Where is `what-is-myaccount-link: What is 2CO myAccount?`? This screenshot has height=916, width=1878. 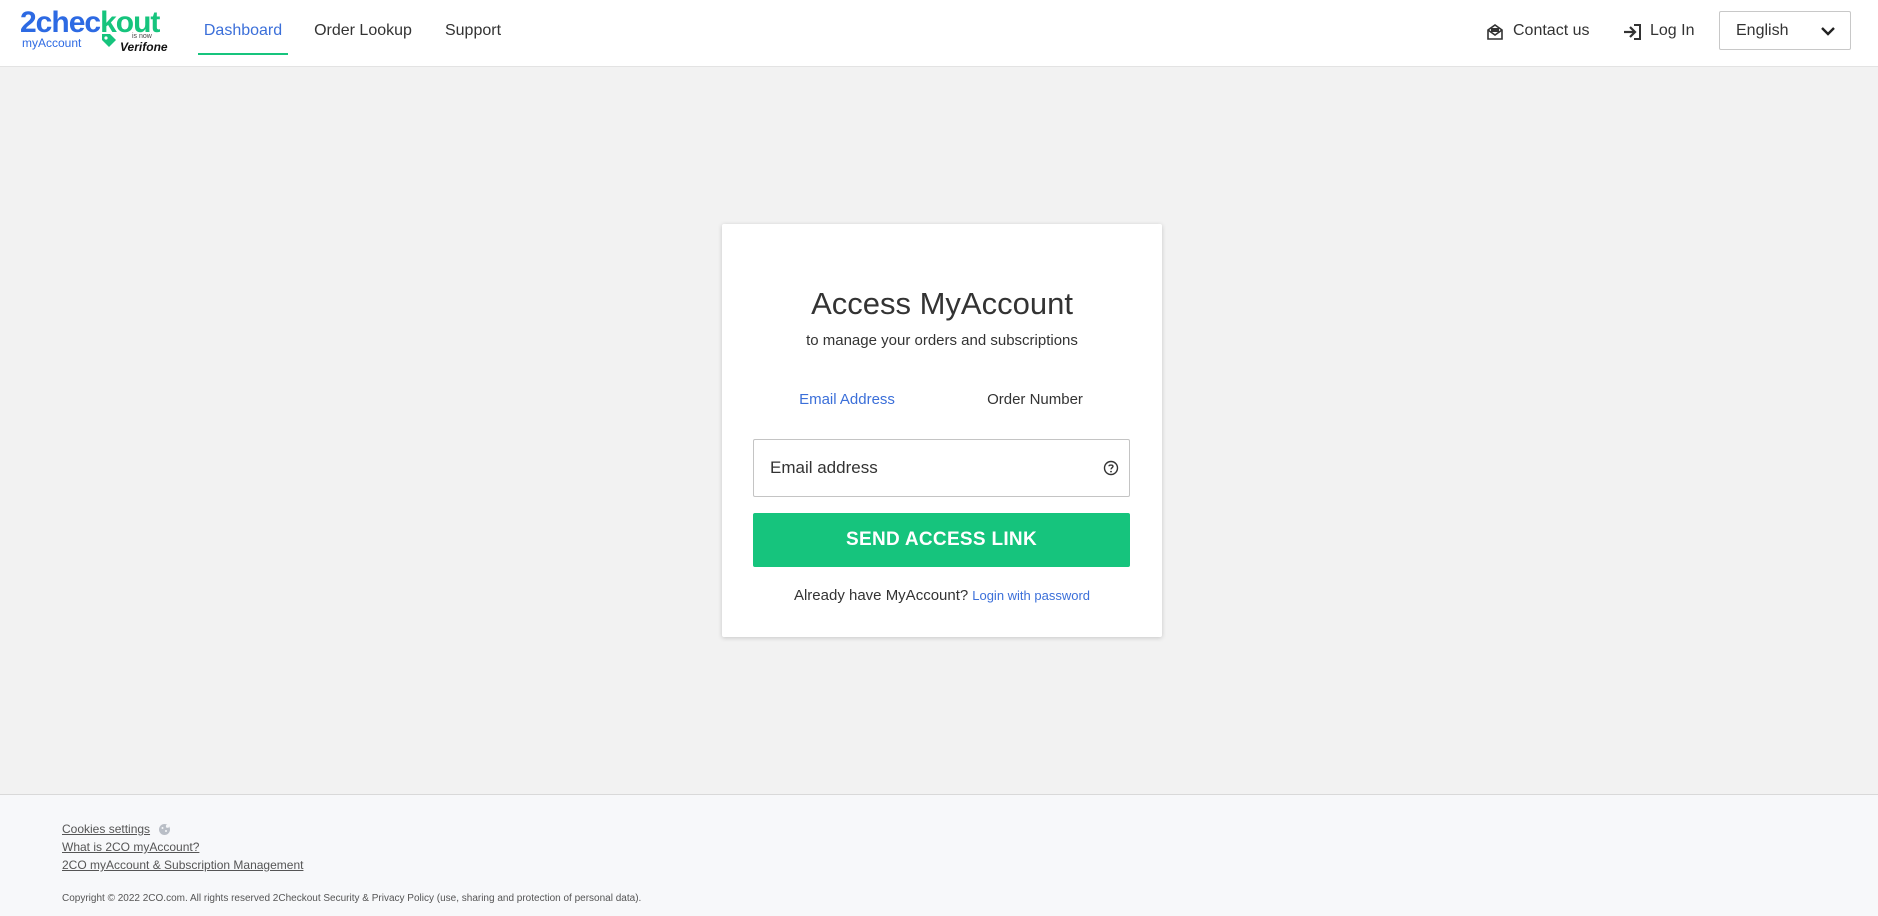
what-is-myaccount-link: What is 2CO myAccount? is located at coordinates (130, 847).